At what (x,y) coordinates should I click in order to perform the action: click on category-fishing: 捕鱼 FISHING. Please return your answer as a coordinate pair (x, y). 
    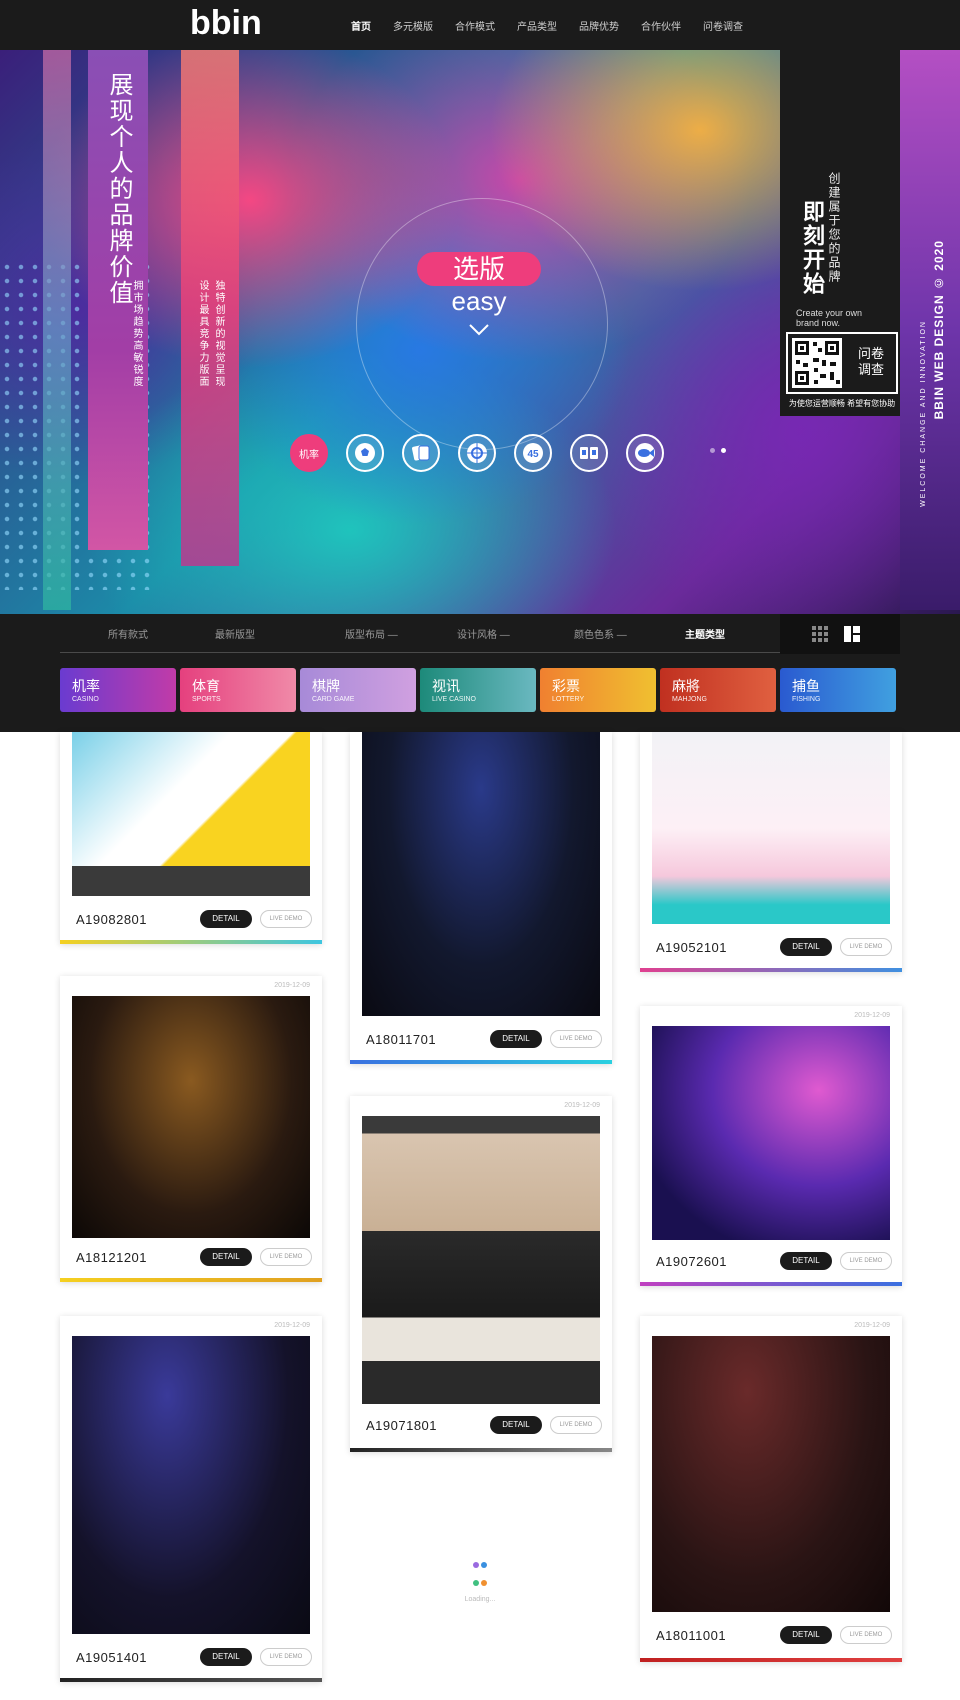
    Looking at the image, I should click on (838, 690).